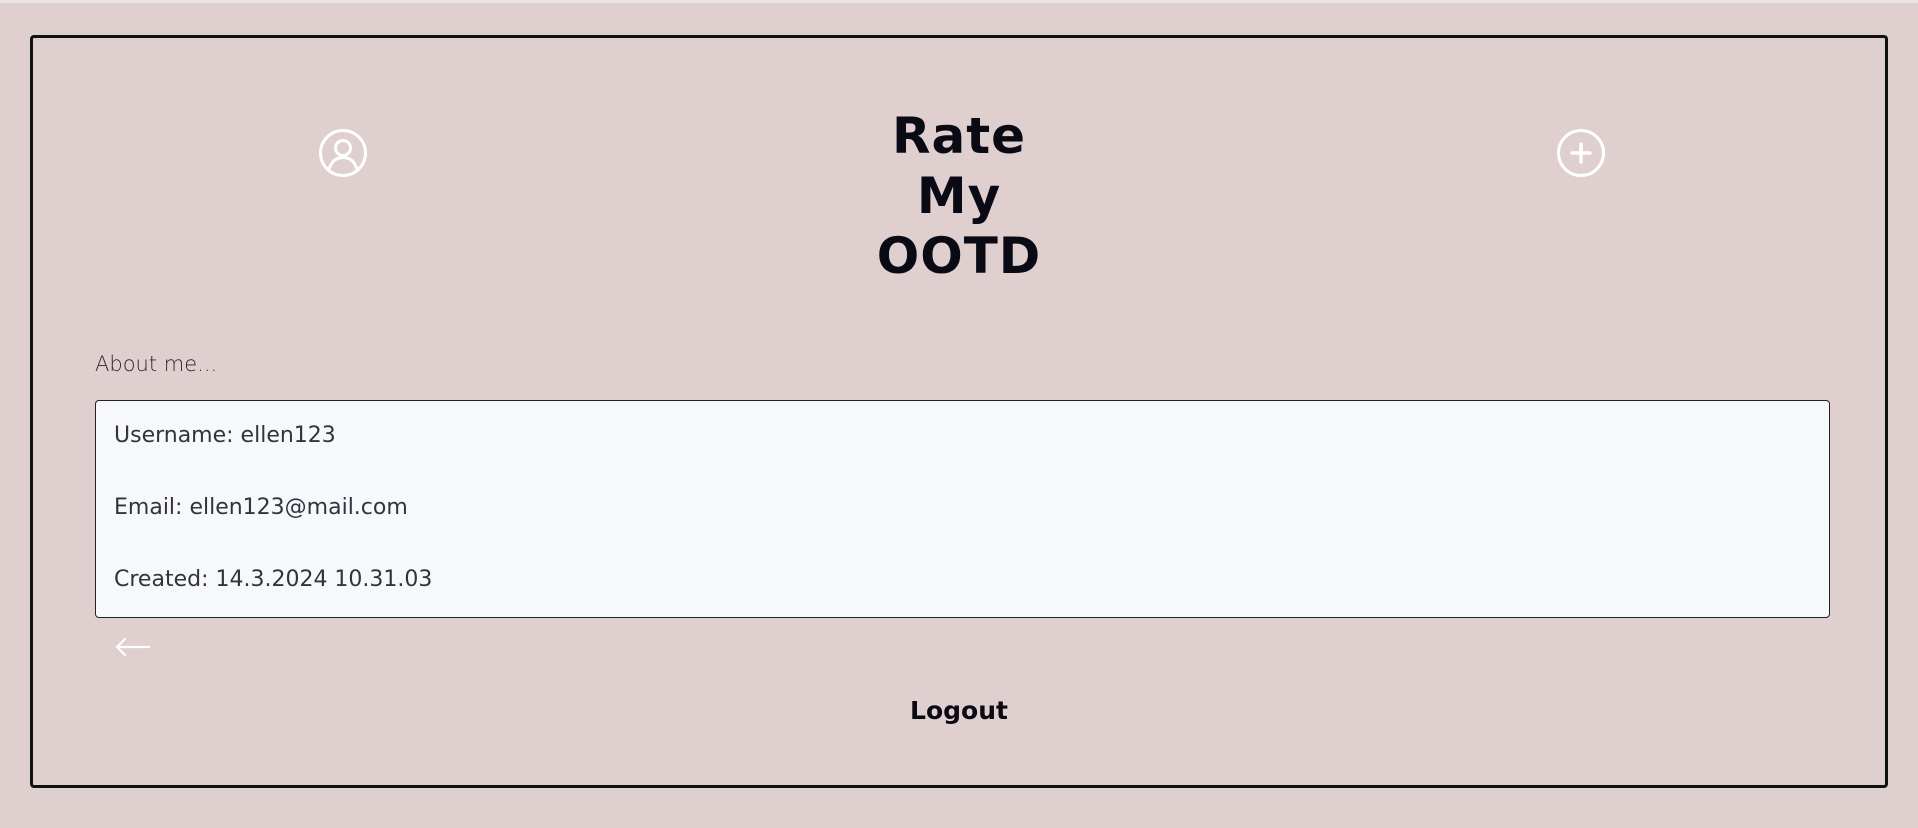 This screenshot has width=1918, height=828. Describe the element at coordinates (261, 507) in the screenshot. I see `email-text: Email: ellen123@mail.com` at that location.